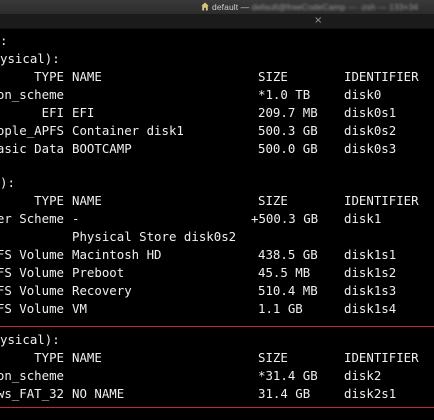  Describe the element at coordinates (288, 130) in the screenshot. I see `row-size: 500.3 GB` at that location.